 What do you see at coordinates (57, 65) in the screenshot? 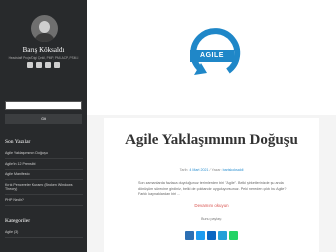
I see `mail-icon` at bounding box center [57, 65].